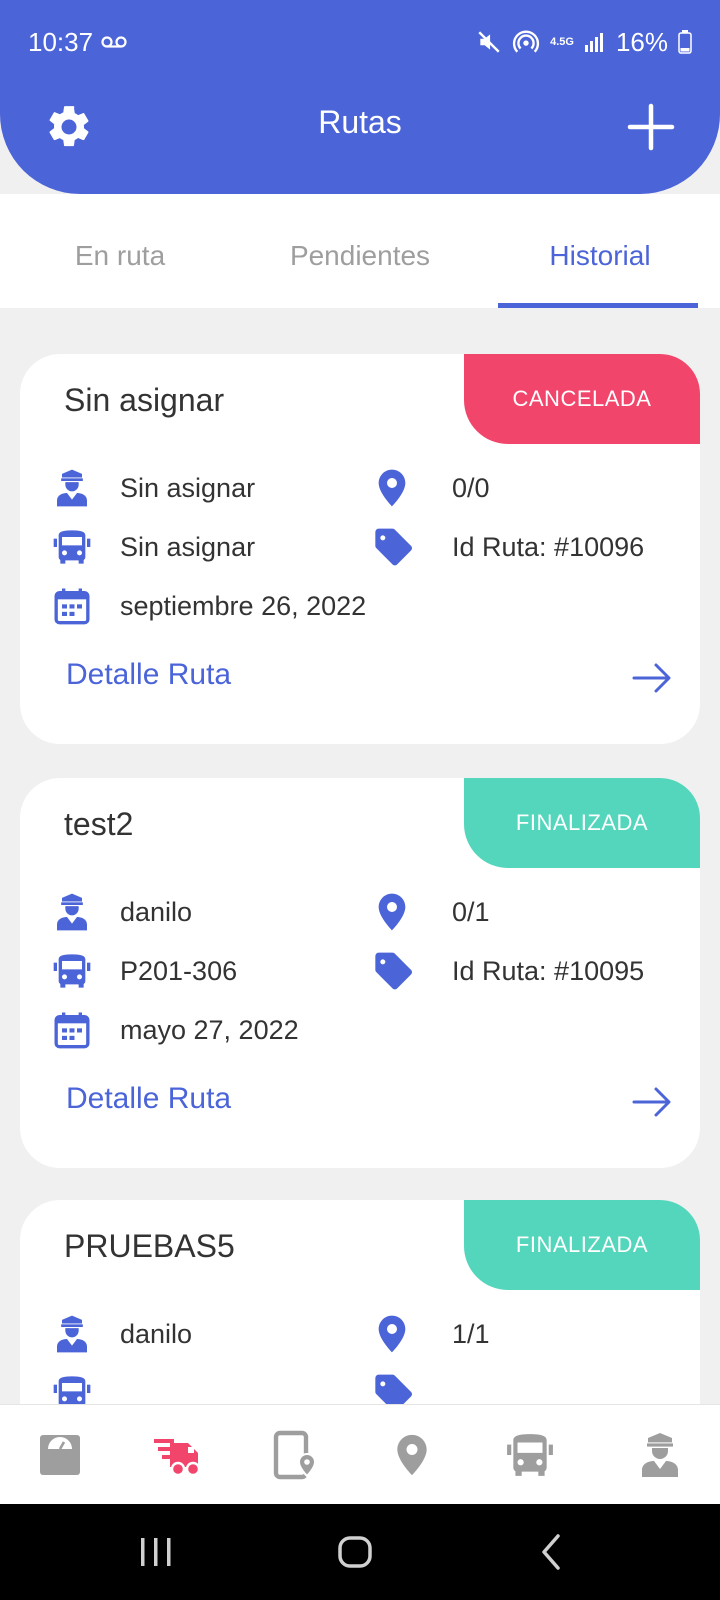  What do you see at coordinates (471, 1333) in the screenshot?
I see `stops-count: 1/1` at bounding box center [471, 1333].